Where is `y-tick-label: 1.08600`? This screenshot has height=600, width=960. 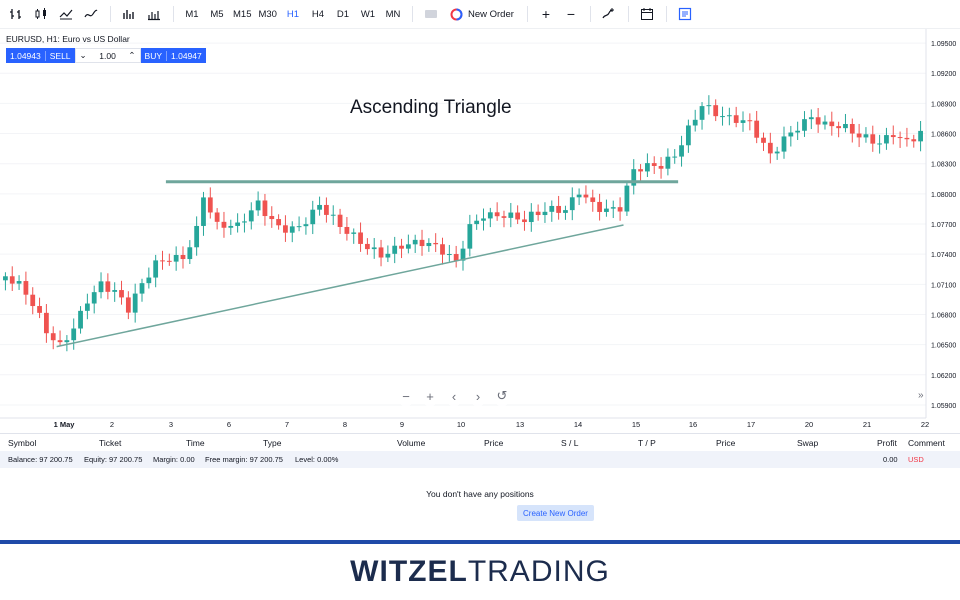
y-tick-label: 1.08600 is located at coordinates (943, 135).